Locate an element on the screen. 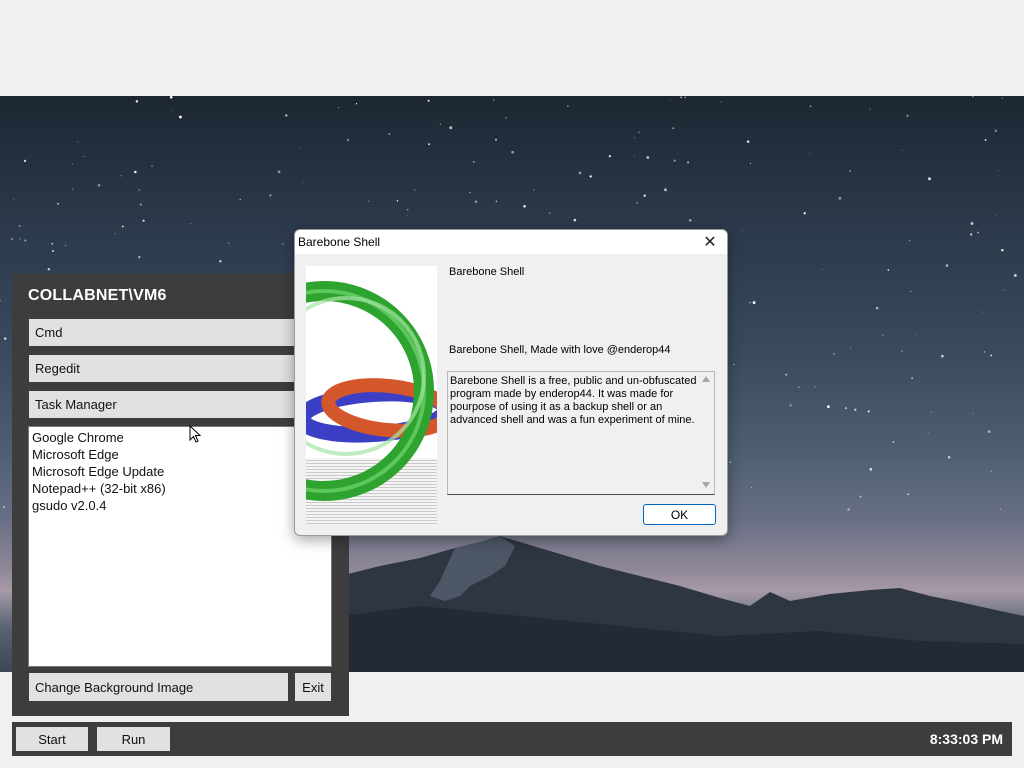 This screenshot has height=768, width=1024. list-item: Google Chrome is located at coordinates (181, 437).